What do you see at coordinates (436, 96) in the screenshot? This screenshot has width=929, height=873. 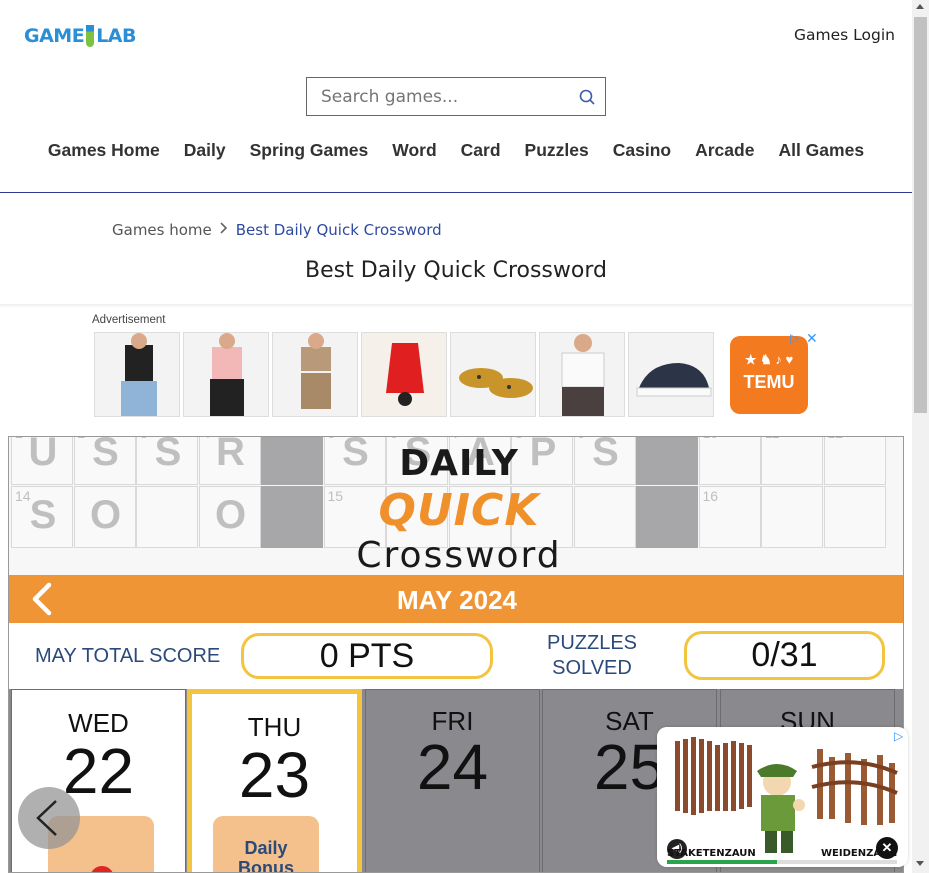 I see `search-input` at bounding box center [436, 96].